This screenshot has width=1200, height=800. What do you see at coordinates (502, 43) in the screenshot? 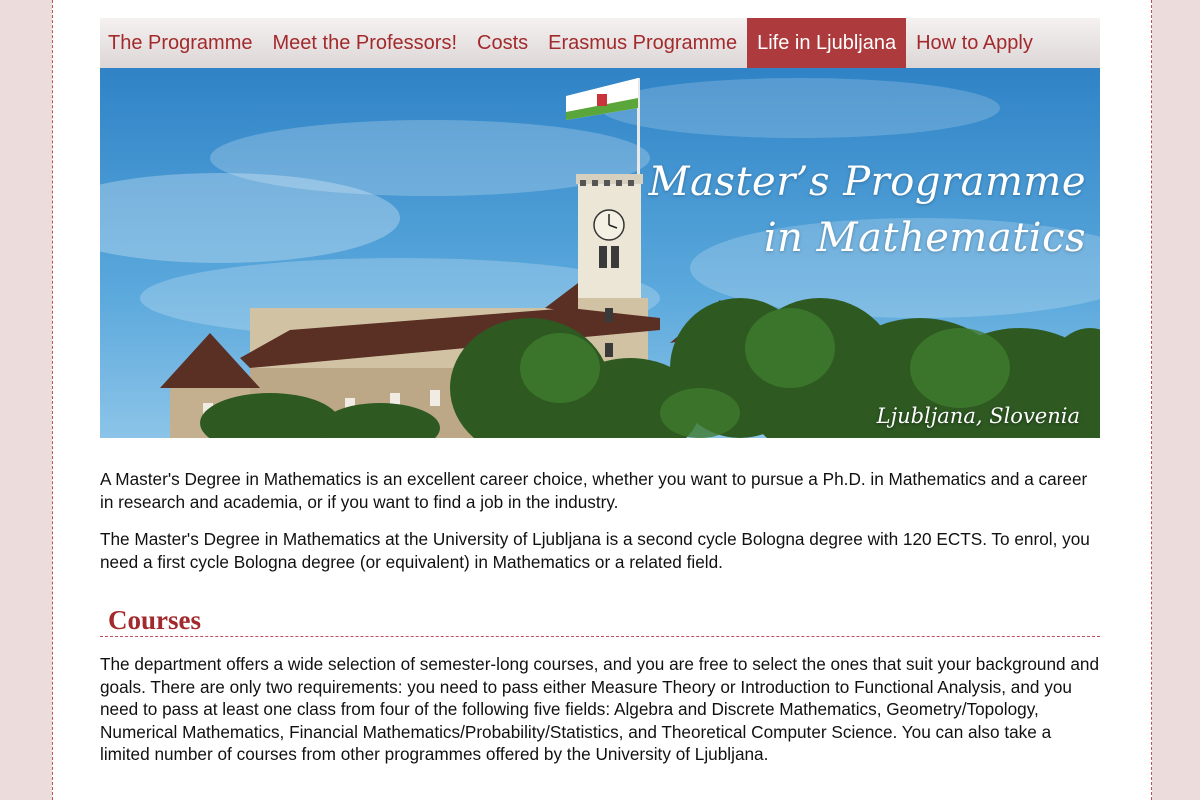
I see `nav-item-costs: Costs` at bounding box center [502, 43].